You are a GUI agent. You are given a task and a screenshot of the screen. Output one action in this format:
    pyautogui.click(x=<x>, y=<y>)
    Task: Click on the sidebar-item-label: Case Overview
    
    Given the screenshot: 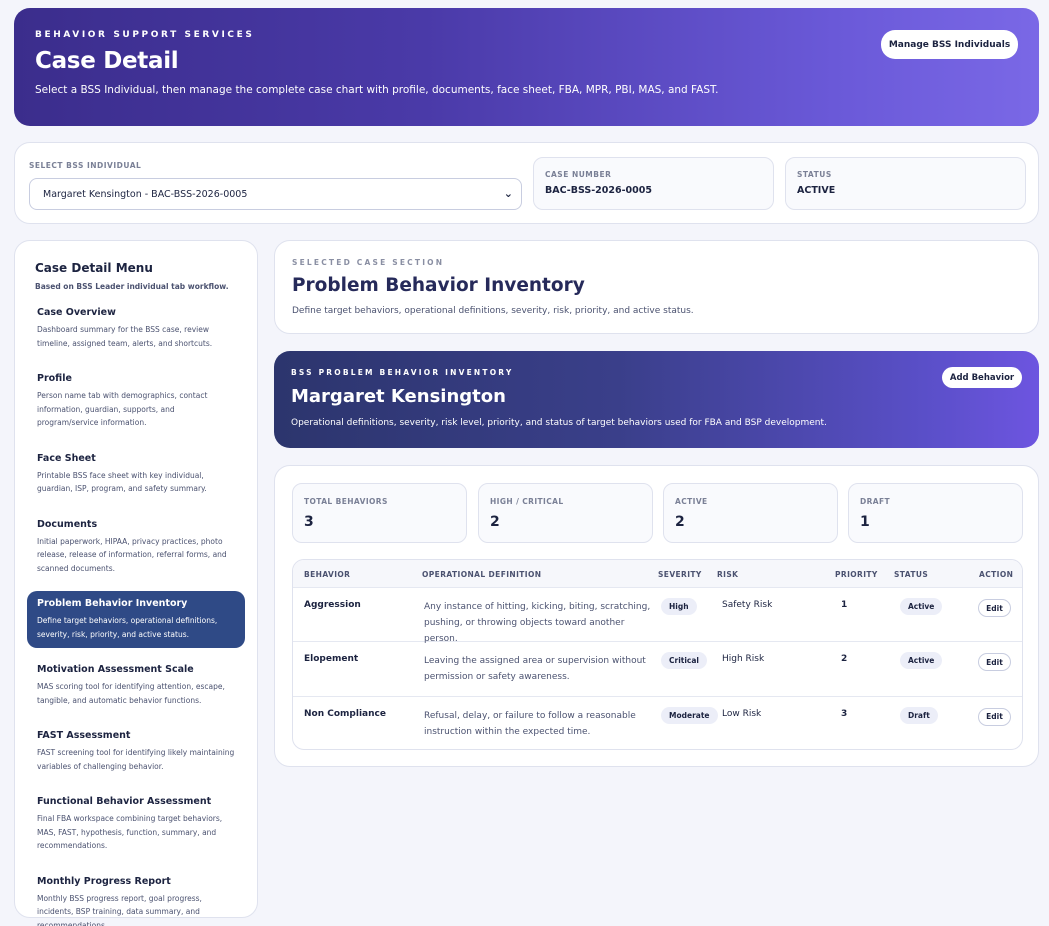 What is the action you would take?
    pyautogui.click(x=76, y=312)
    